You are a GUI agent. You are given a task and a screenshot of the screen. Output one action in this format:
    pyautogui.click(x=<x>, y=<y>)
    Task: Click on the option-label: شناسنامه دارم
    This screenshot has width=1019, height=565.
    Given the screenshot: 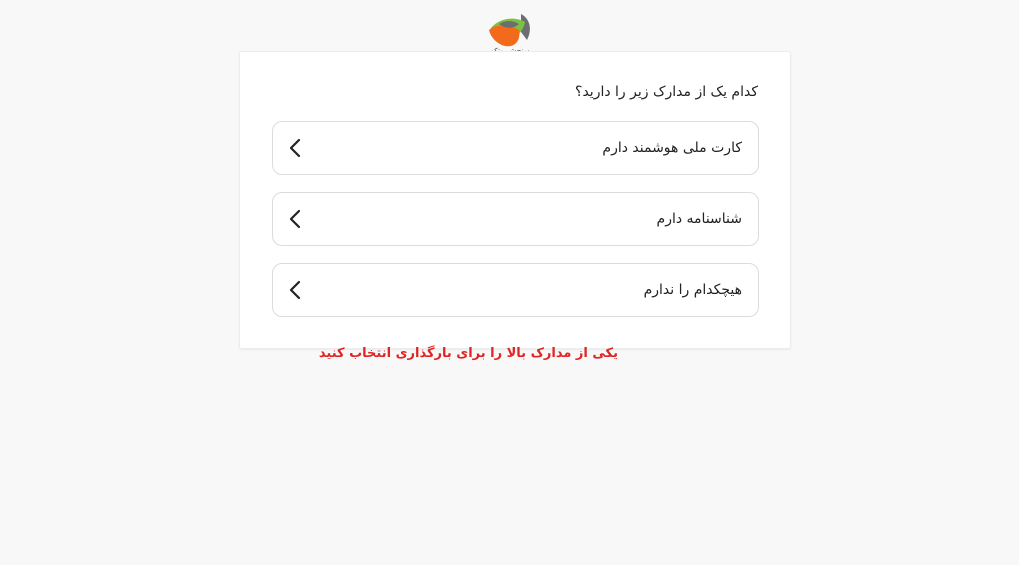 What is the action you would take?
    pyautogui.click(x=699, y=219)
    